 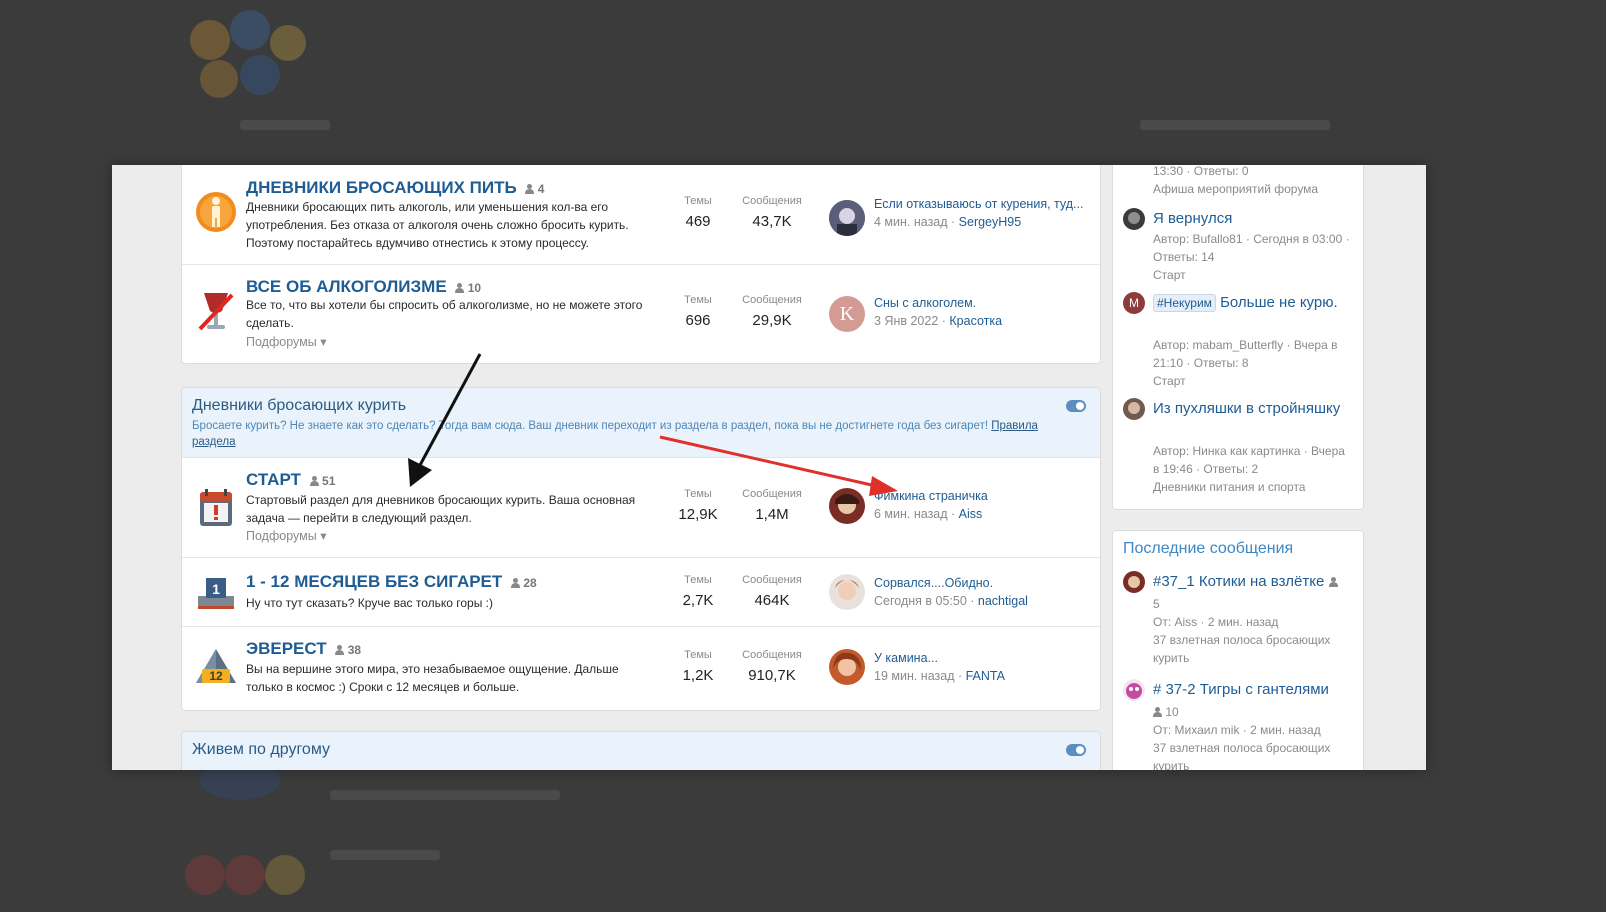 I want to click on black-arrow-line, so click(x=449, y=410).